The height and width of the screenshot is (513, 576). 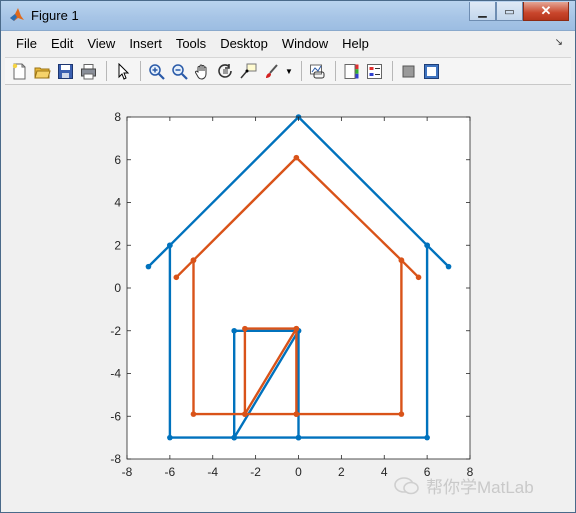 I want to click on colorbar-icon, so click(x=351, y=71).